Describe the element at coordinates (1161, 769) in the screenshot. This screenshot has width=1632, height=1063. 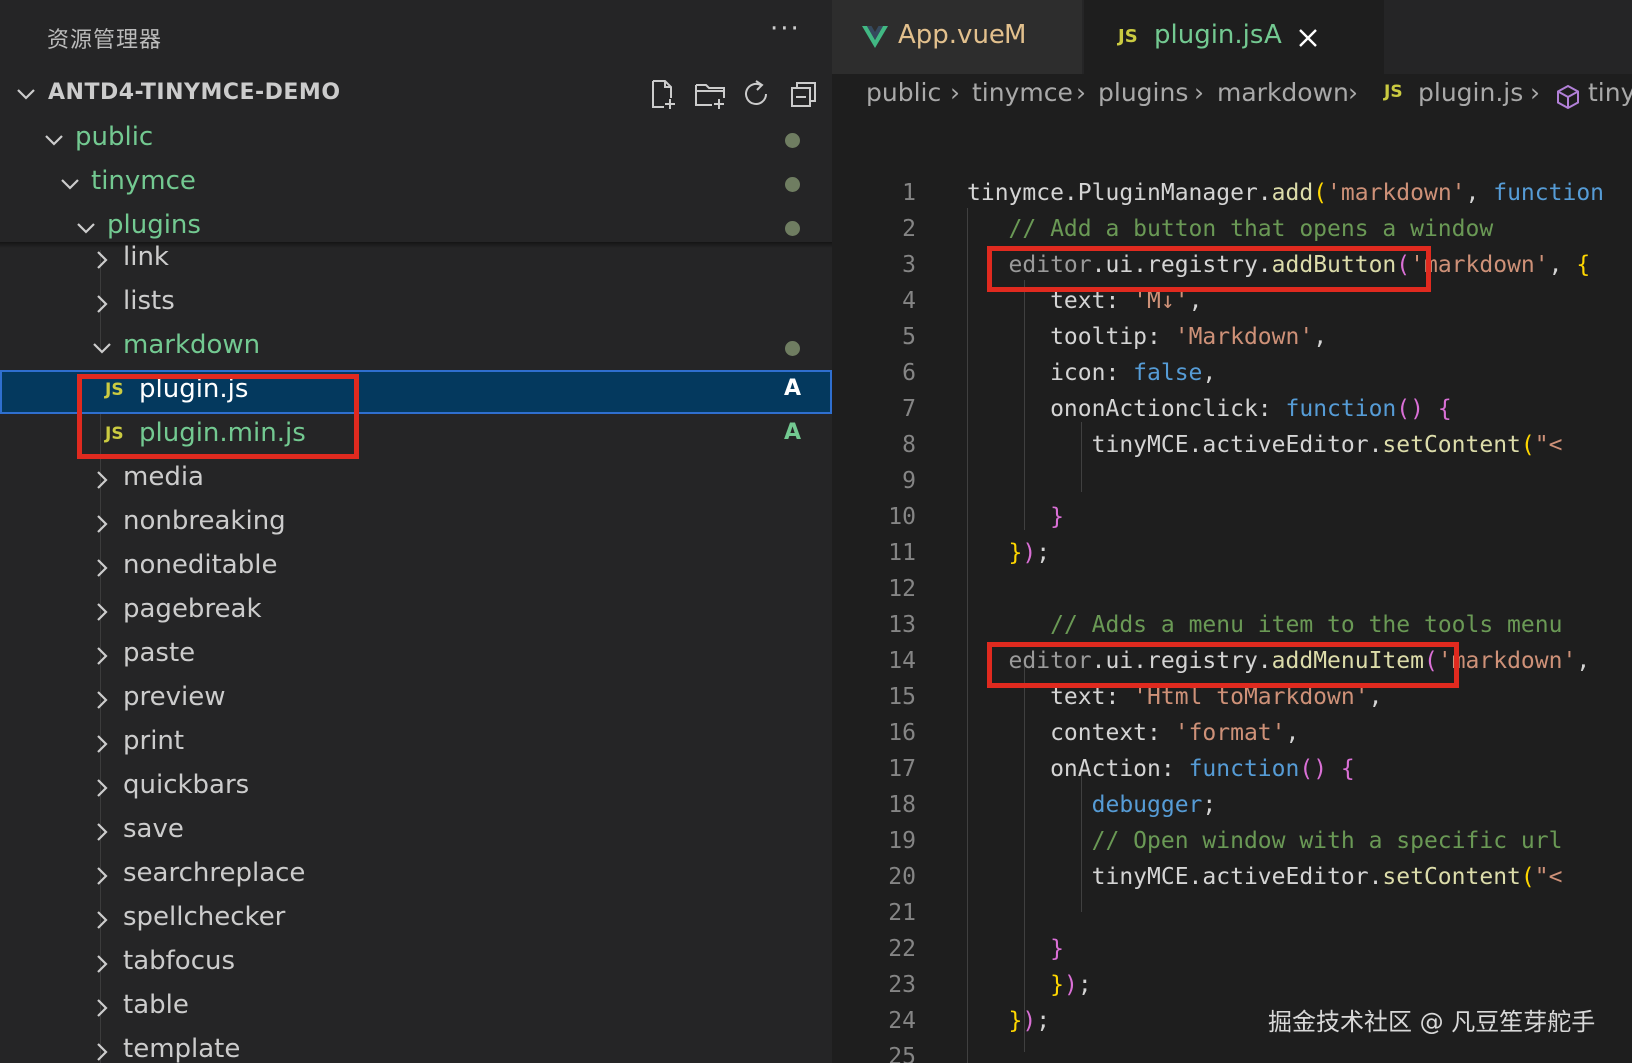
I see `code-line: onAction: function() {` at that location.